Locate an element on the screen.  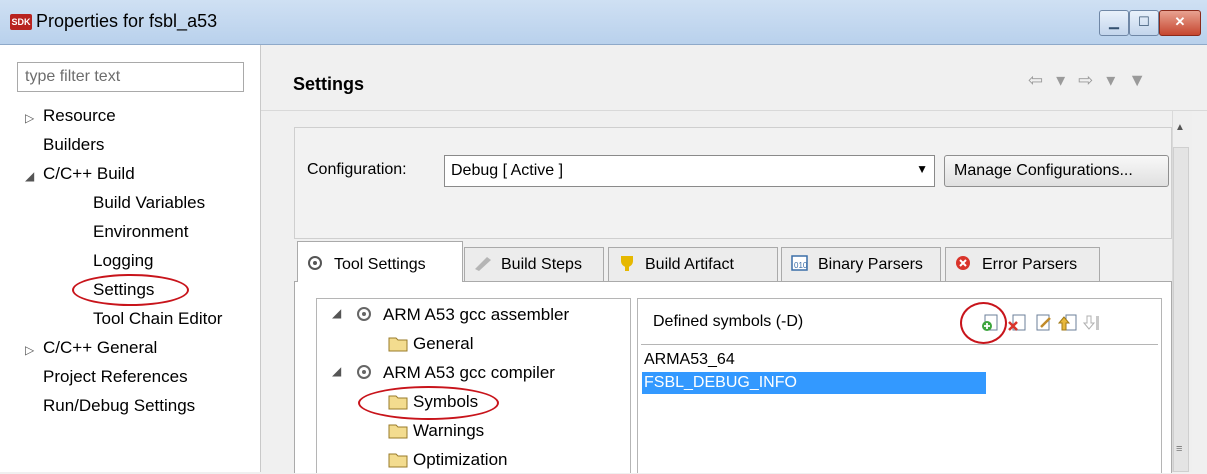
window-title-bar: SDK Properties for fsbl_a53 ▁ ☐ ✕ is located at coordinates (603, 22).